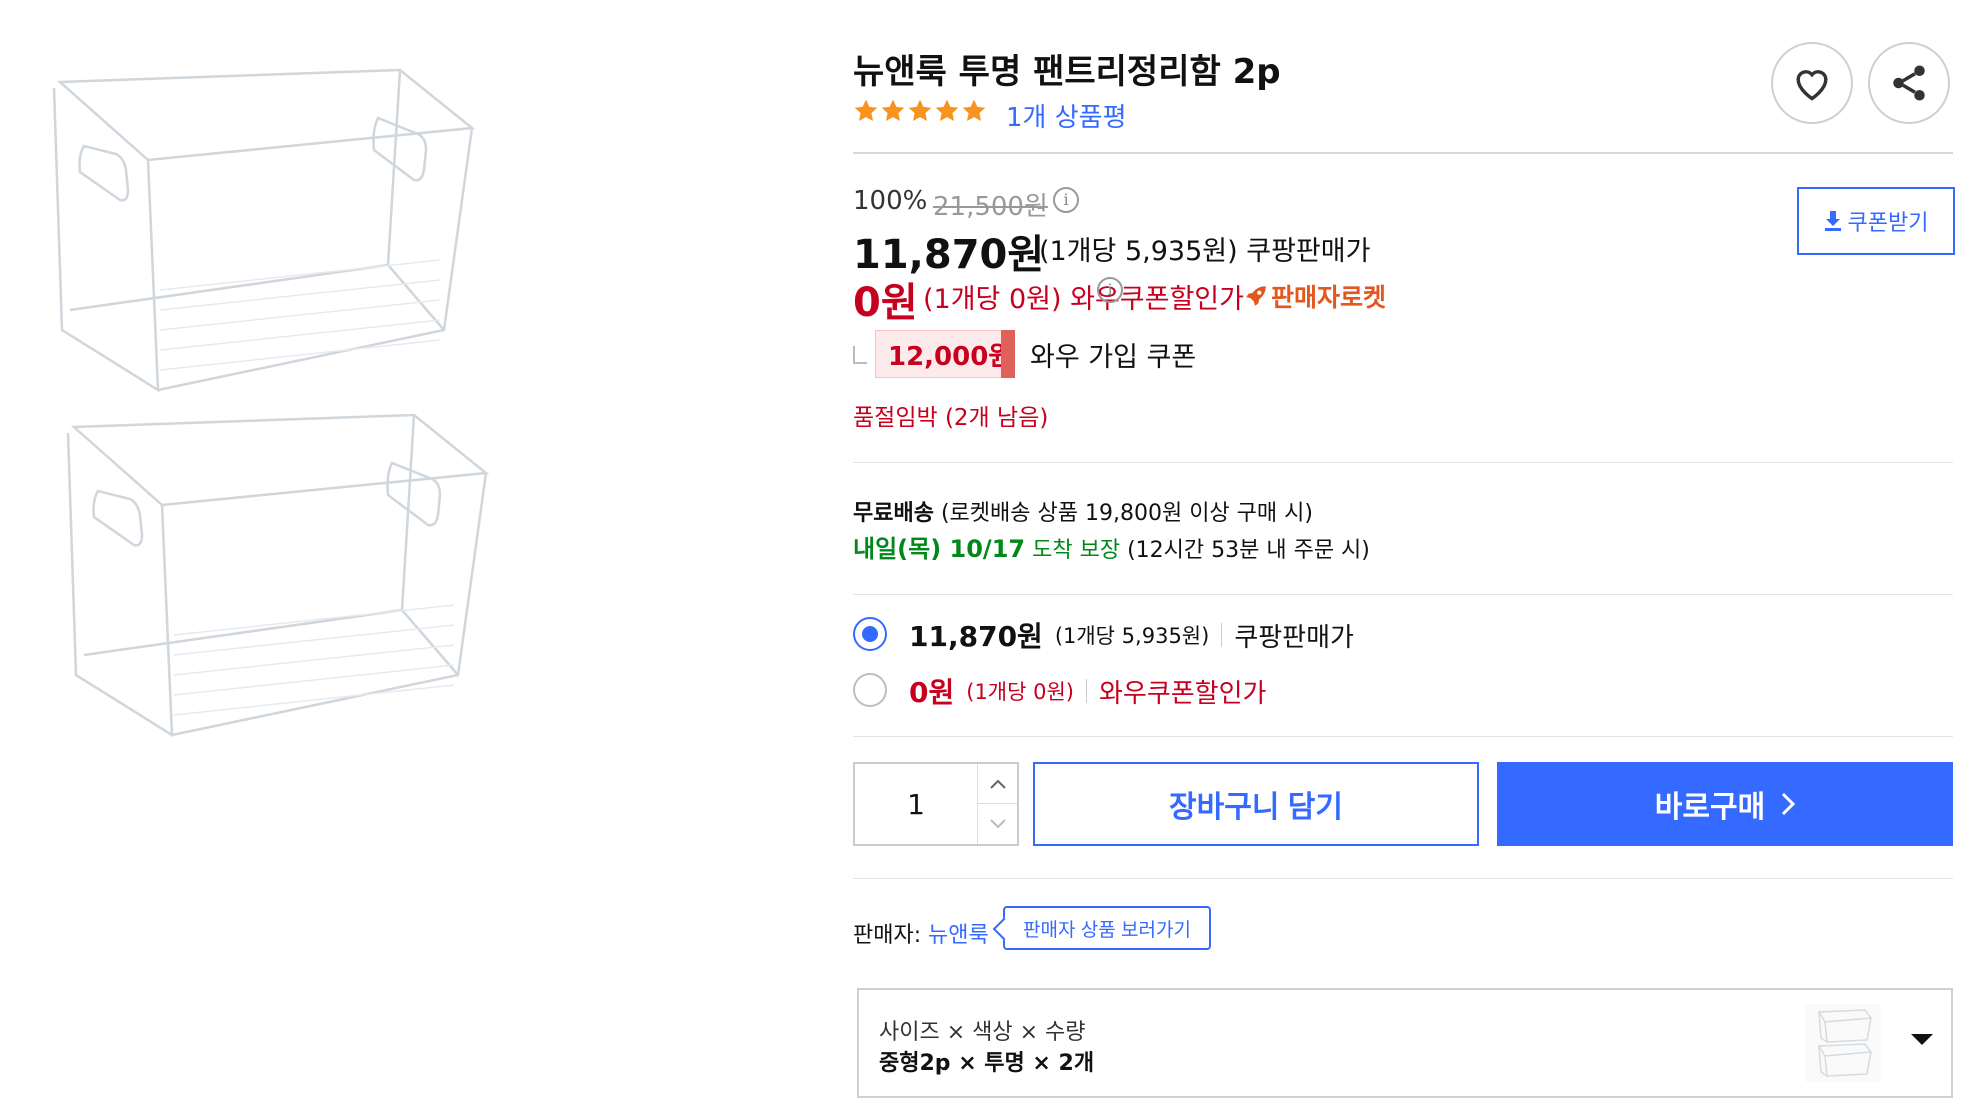 This screenshot has width=1966, height=1112. Describe the element at coordinates (987, 1063) in the screenshot. I see `option-dropdown-value: 중형2p × 투명 × 2개` at that location.